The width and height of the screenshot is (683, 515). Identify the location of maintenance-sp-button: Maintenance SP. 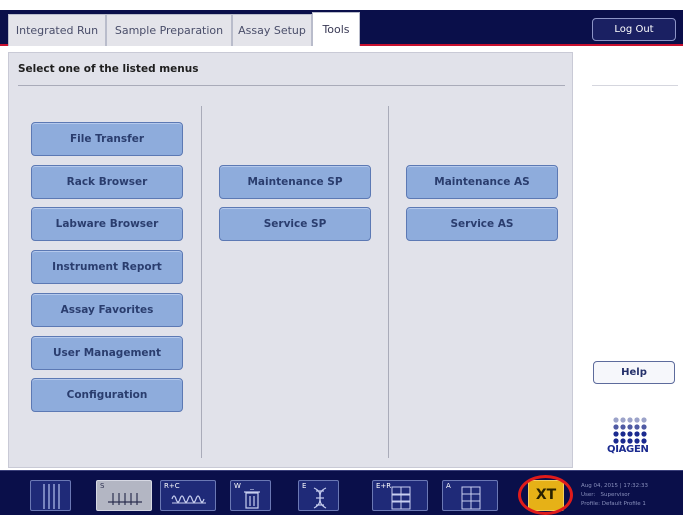
(295, 182).